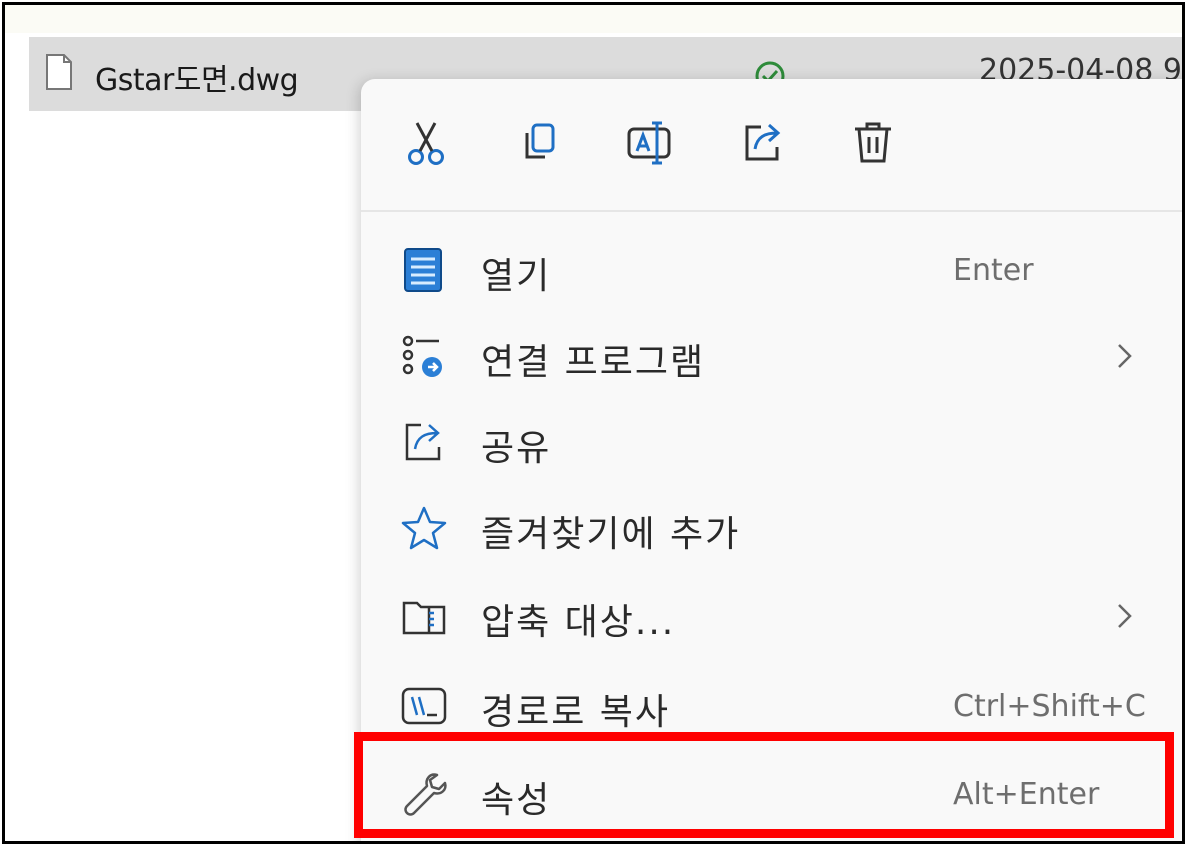  What do you see at coordinates (59, 72) in the screenshot?
I see `document-icon` at bounding box center [59, 72].